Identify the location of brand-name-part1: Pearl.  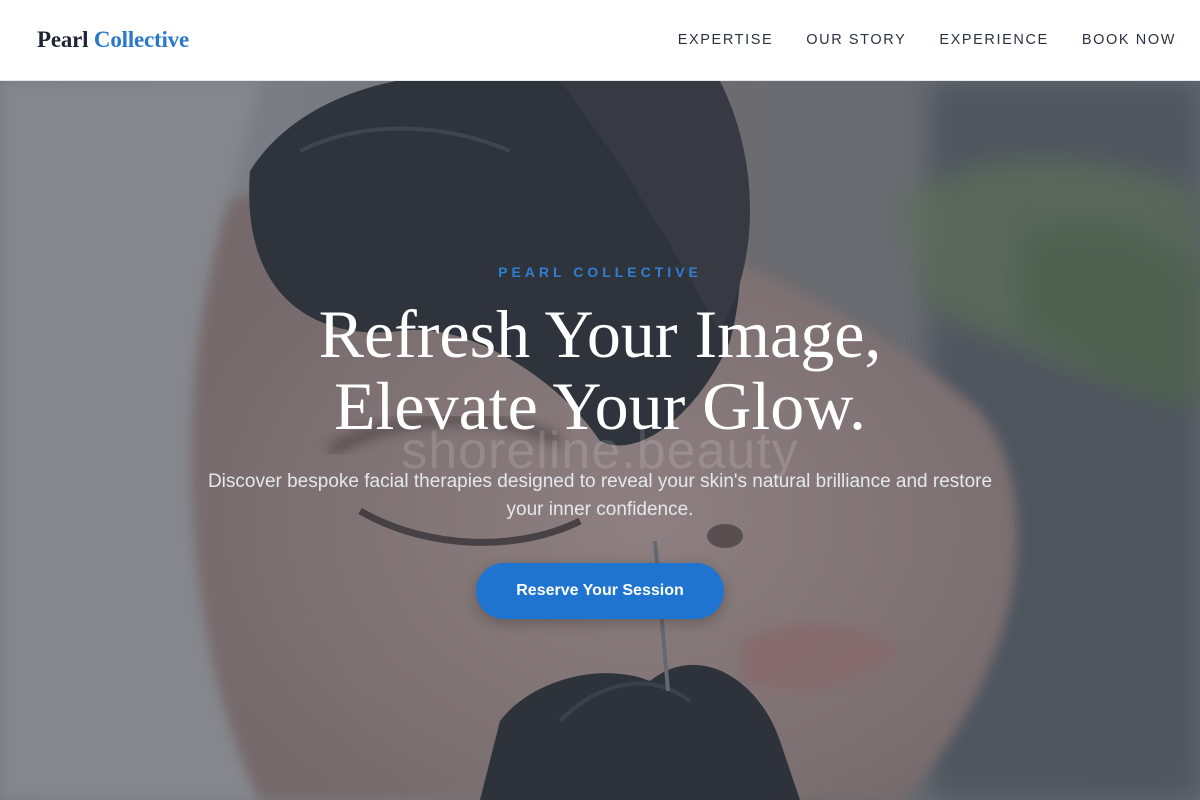
(63, 39).